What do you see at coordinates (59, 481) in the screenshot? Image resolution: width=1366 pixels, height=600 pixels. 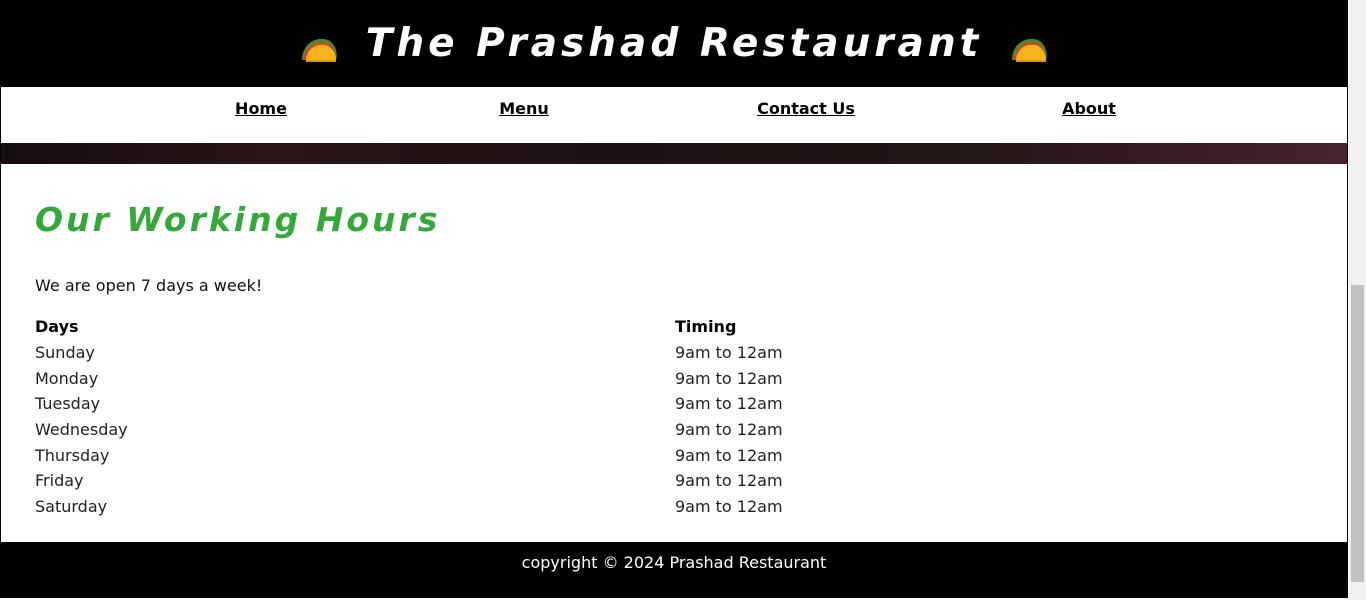 I see `day-cell: Friday` at bounding box center [59, 481].